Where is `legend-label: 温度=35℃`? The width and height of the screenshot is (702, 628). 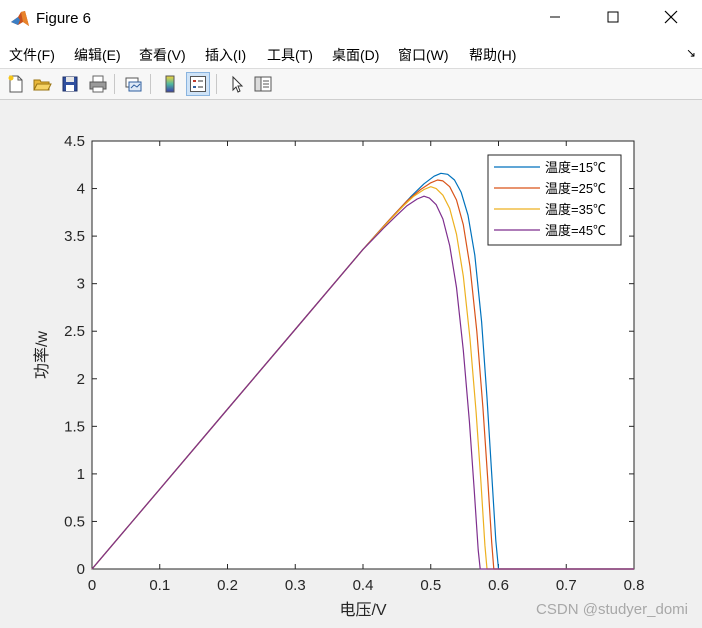 legend-label: 温度=35℃ is located at coordinates (575, 209).